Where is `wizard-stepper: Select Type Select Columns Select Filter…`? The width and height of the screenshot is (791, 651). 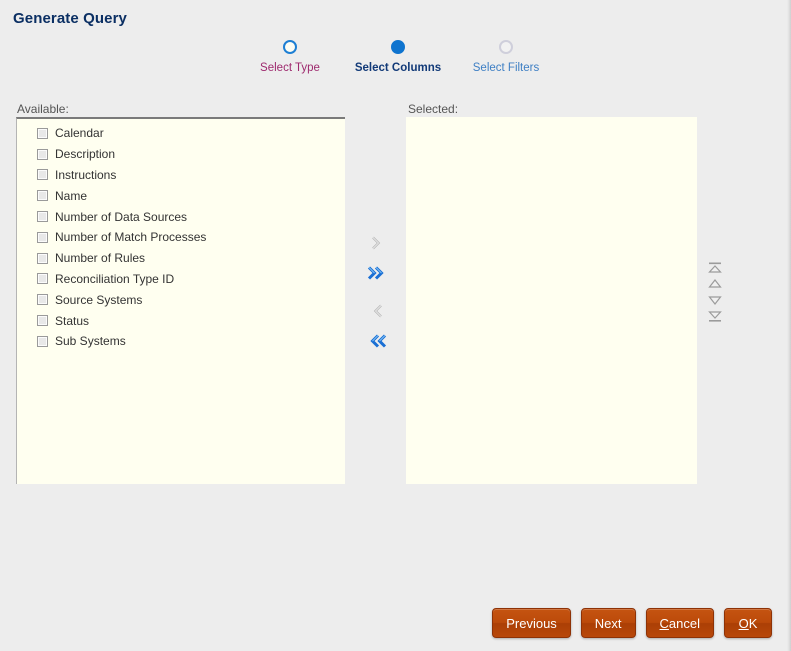
wizard-stepper: Select Type Select Columns Select Filter… is located at coordinates (410, 69).